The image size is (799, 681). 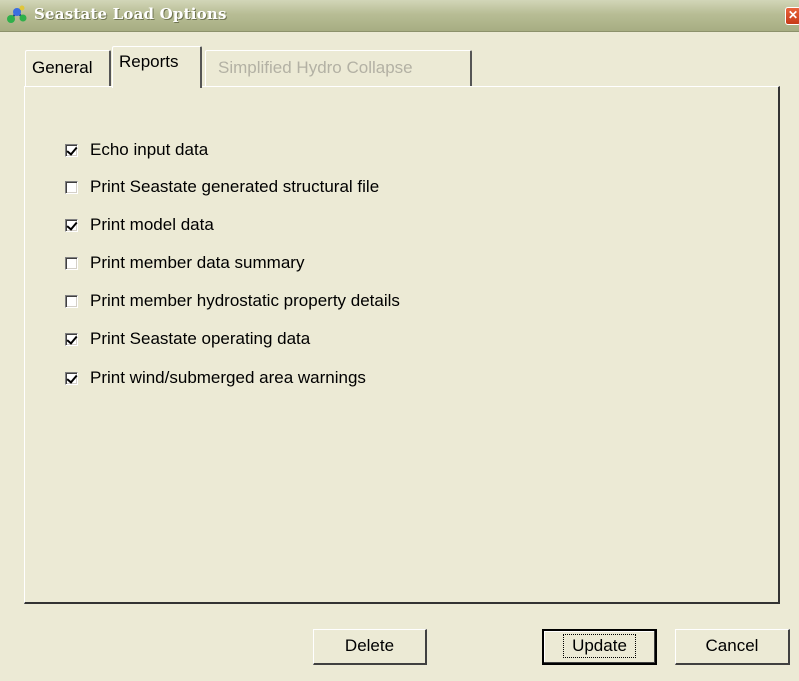 What do you see at coordinates (228, 377) in the screenshot?
I see `checkbox-label: Print wind/submerged area warnings` at bounding box center [228, 377].